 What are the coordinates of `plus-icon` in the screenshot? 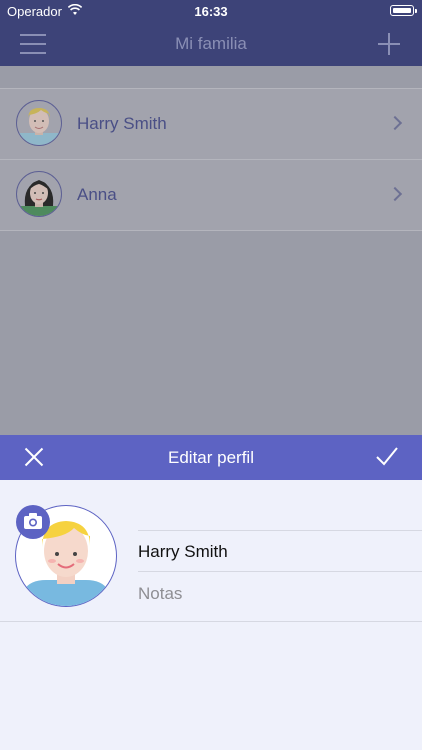 It's located at (389, 44).